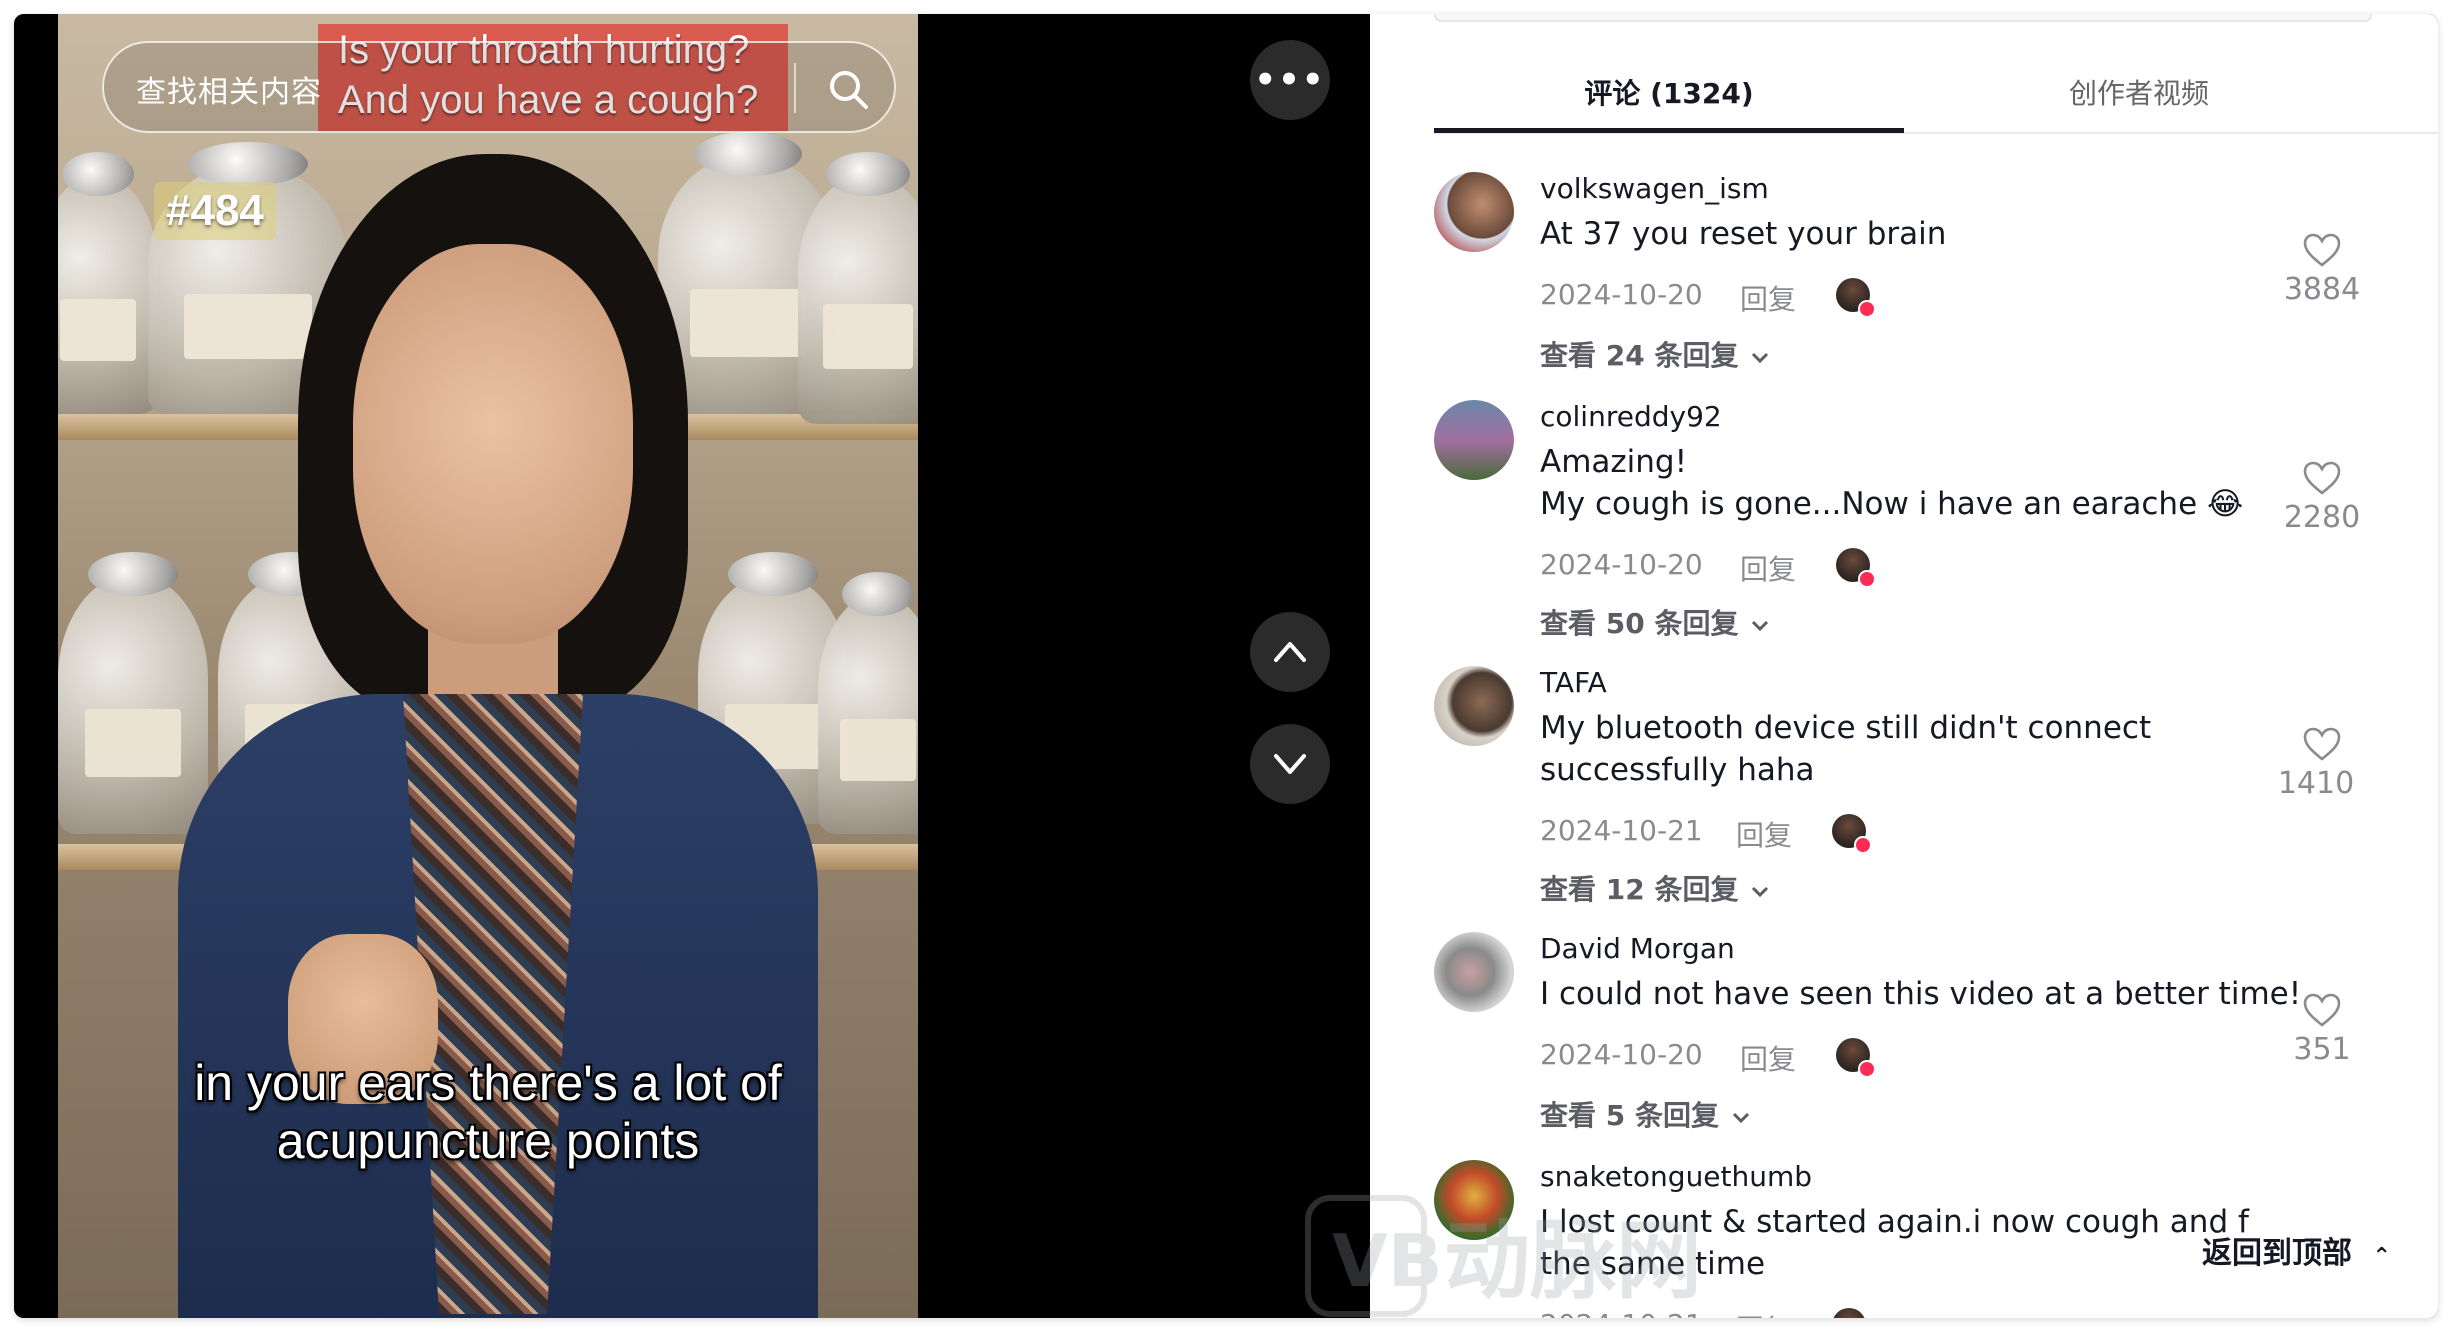  What do you see at coordinates (795, 88) in the screenshot?
I see `search-divider` at bounding box center [795, 88].